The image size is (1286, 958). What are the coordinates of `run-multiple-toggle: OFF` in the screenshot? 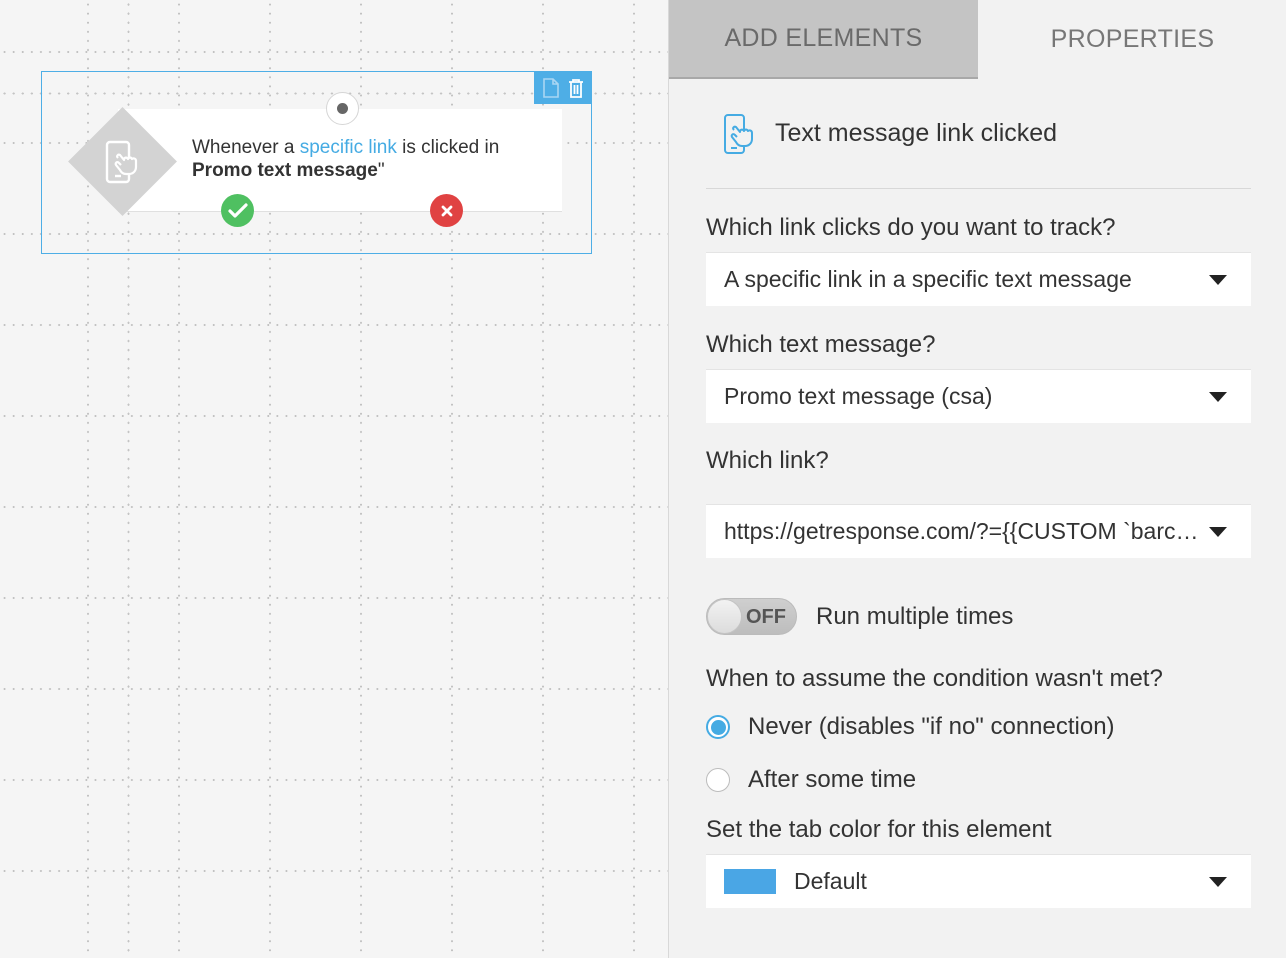 It's located at (751, 616).